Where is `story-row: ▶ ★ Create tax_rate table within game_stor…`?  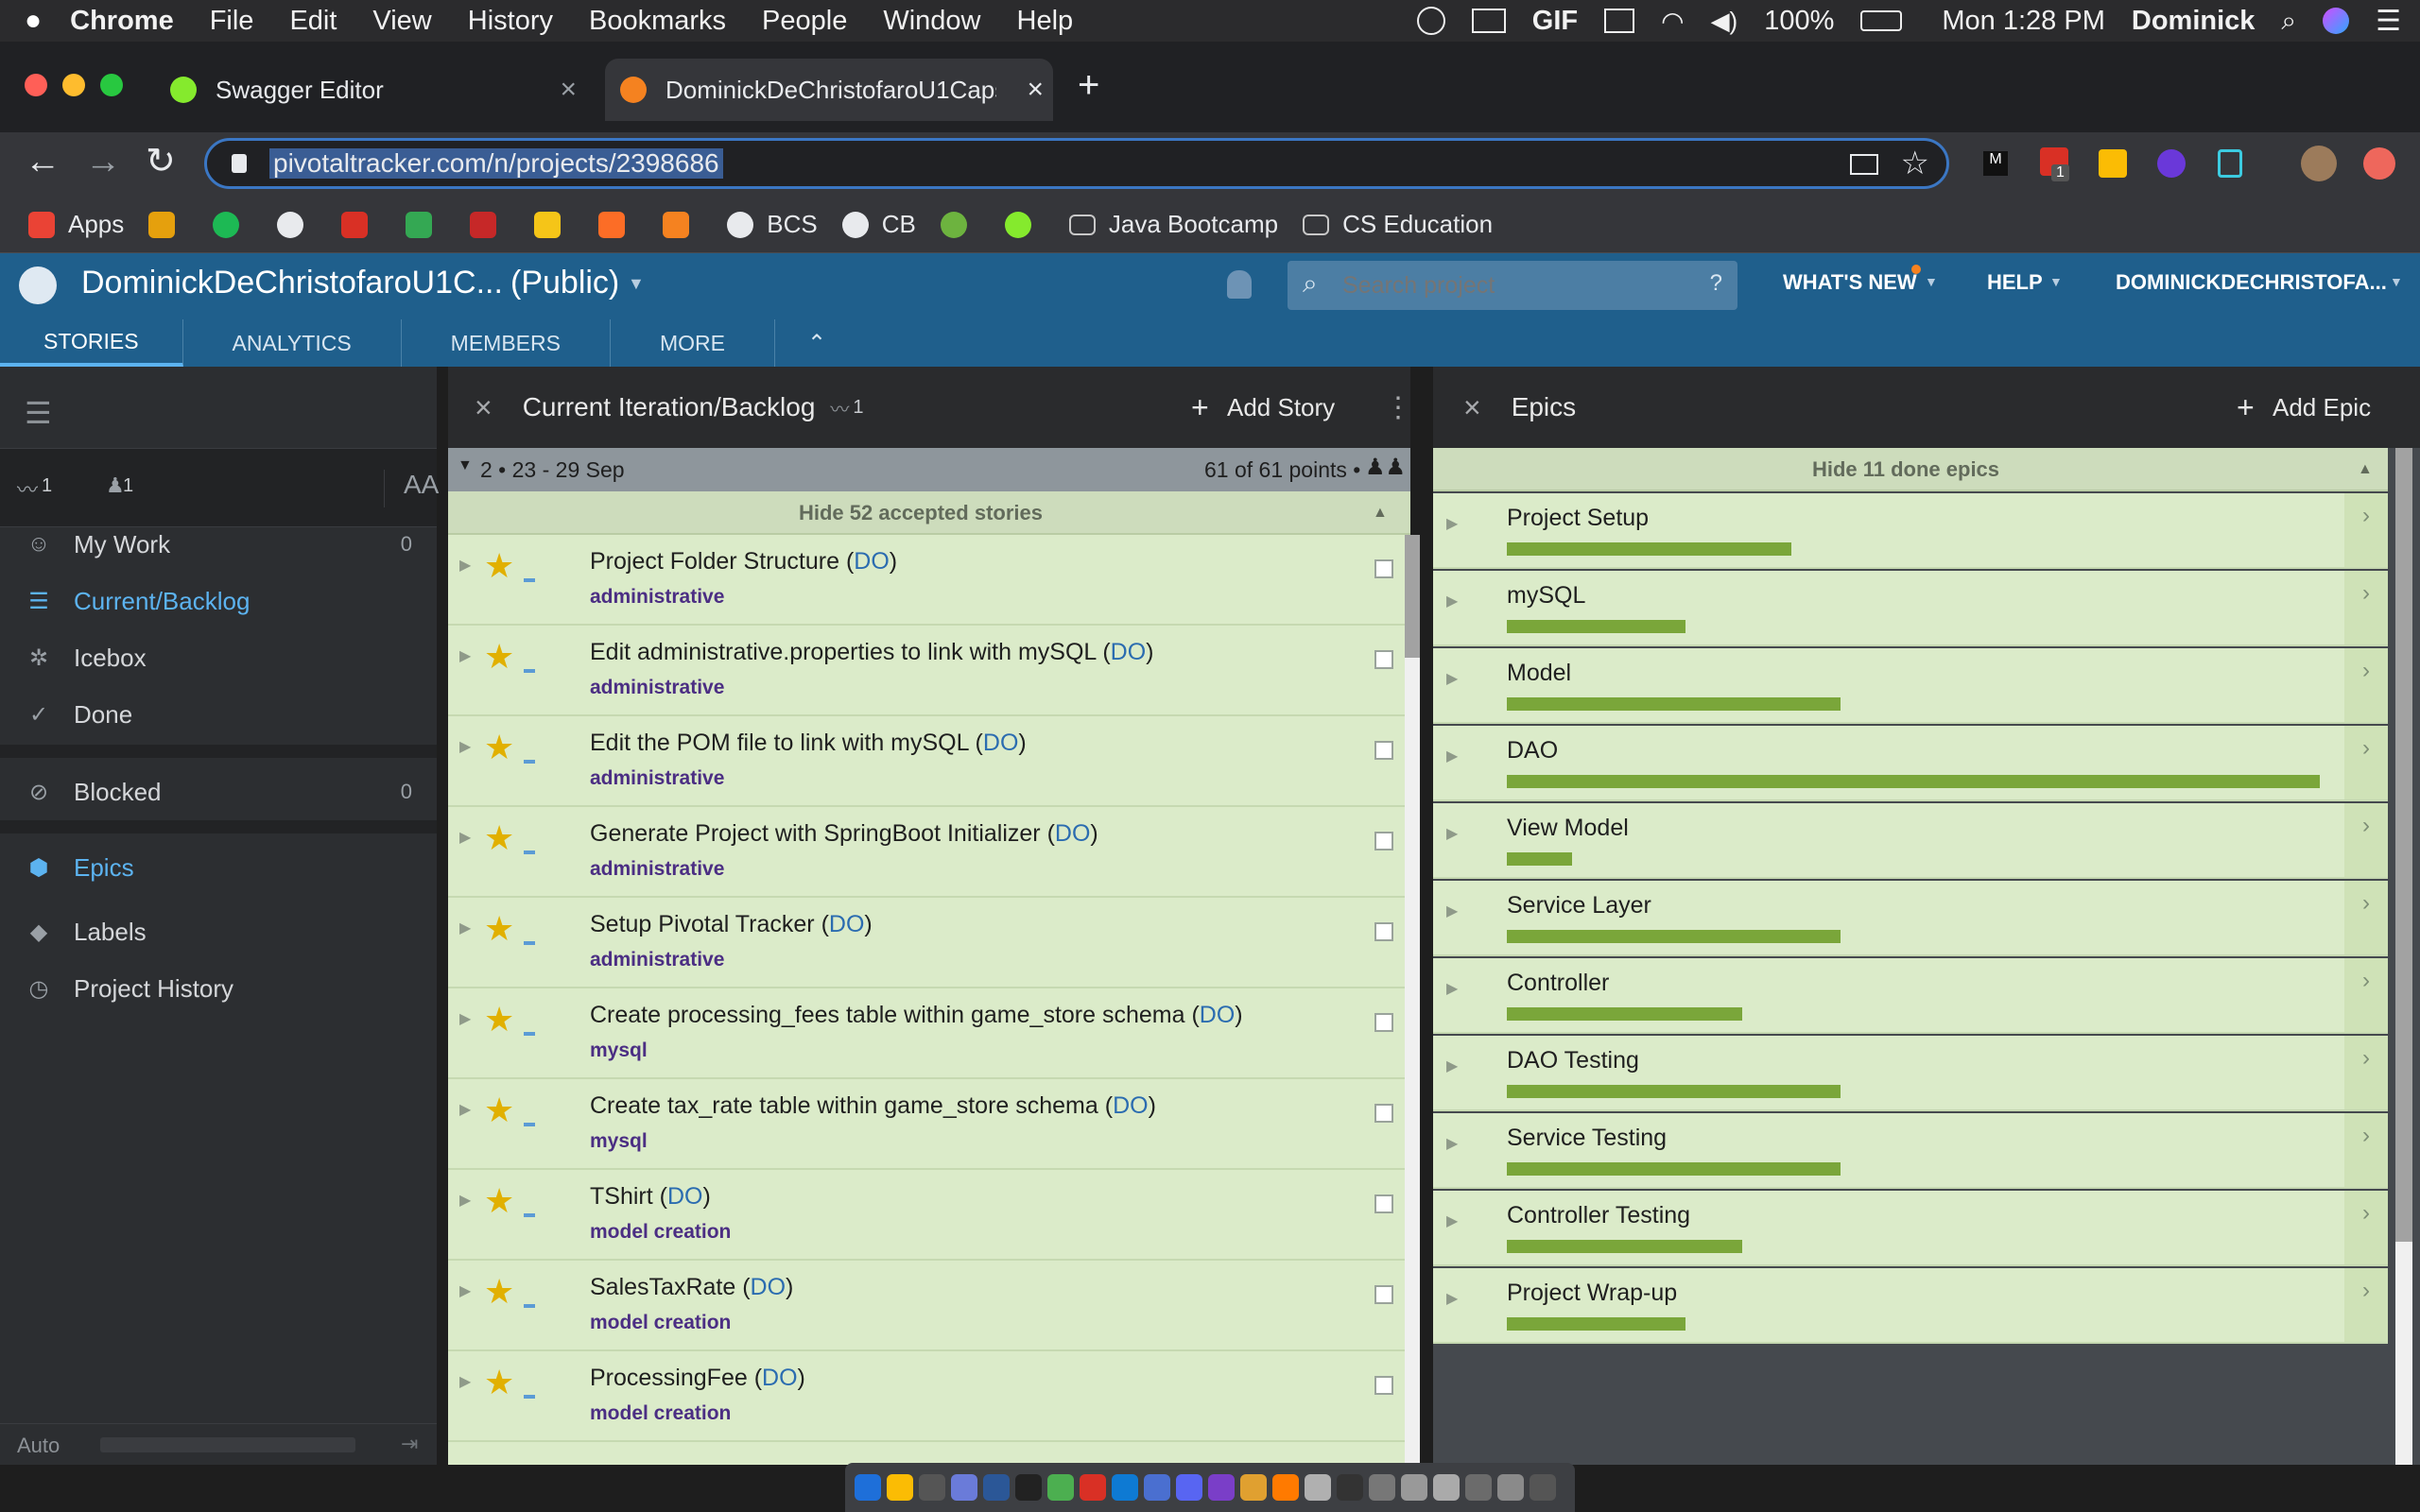 story-row: ▶ ★ Create tax_rate table within game_stor… is located at coordinates (929, 1124).